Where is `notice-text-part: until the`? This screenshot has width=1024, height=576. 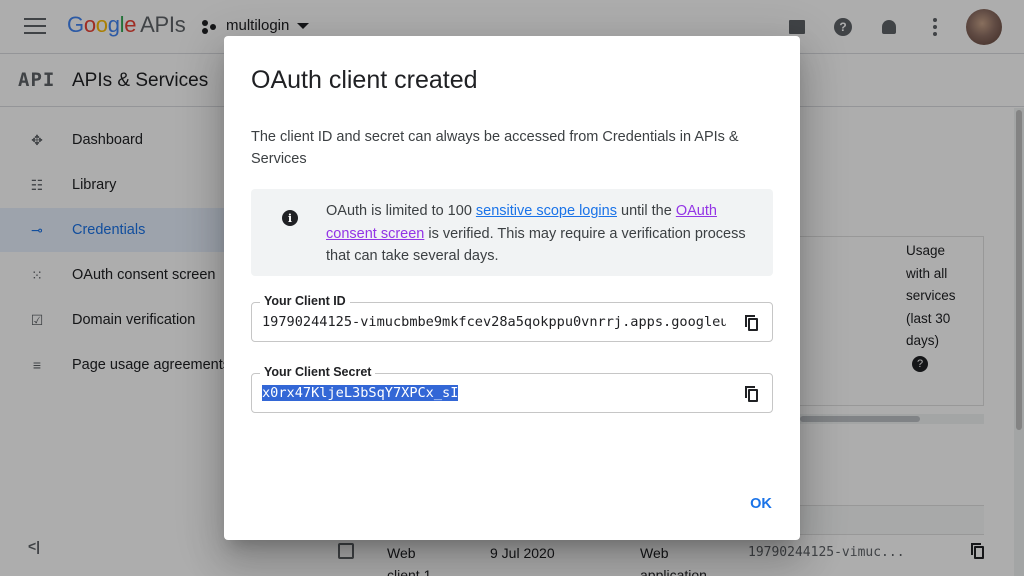
notice-text-part: until the is located at coordinates (646, 211).